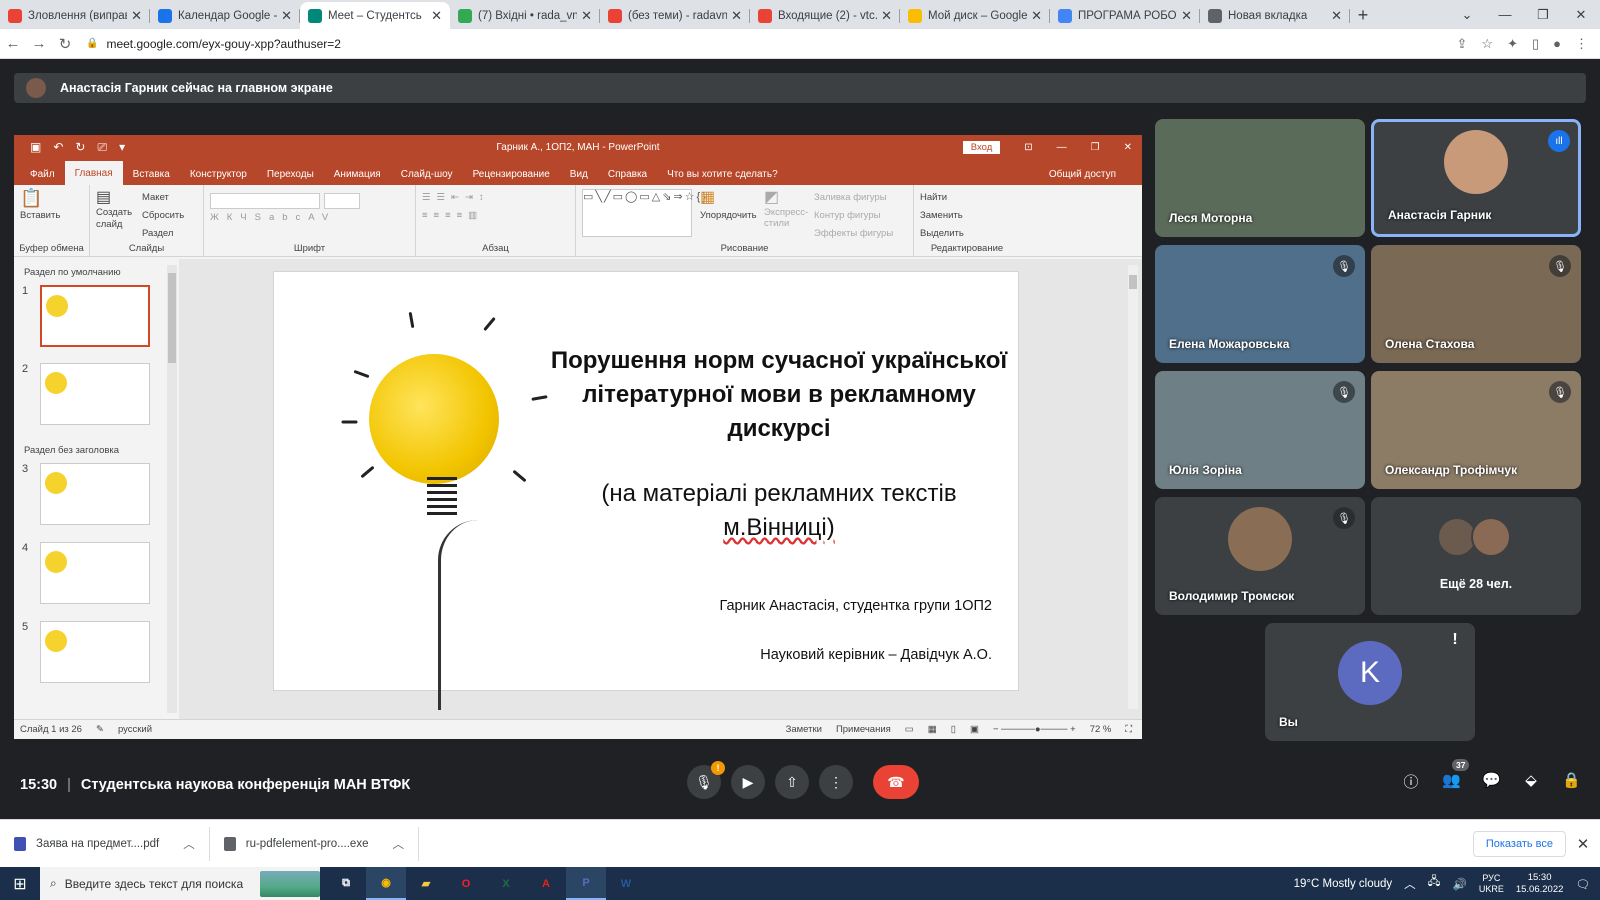 Image resolution: width=1600 pixels, height=900 pixels. What do you see at coordinates (135, 729) in the screenshot?
I see `language-indicator: русский` at bounding box center [135, 729].